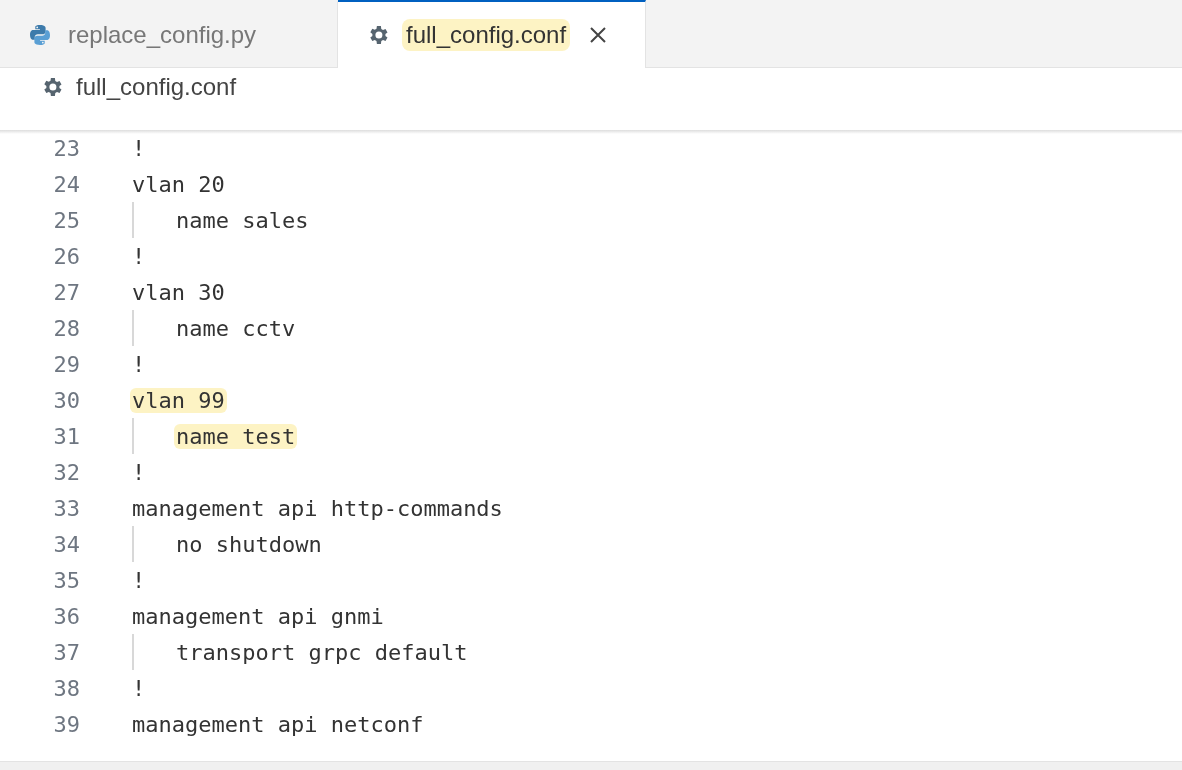  I want to click on line-number: 36, so click(66, 616).